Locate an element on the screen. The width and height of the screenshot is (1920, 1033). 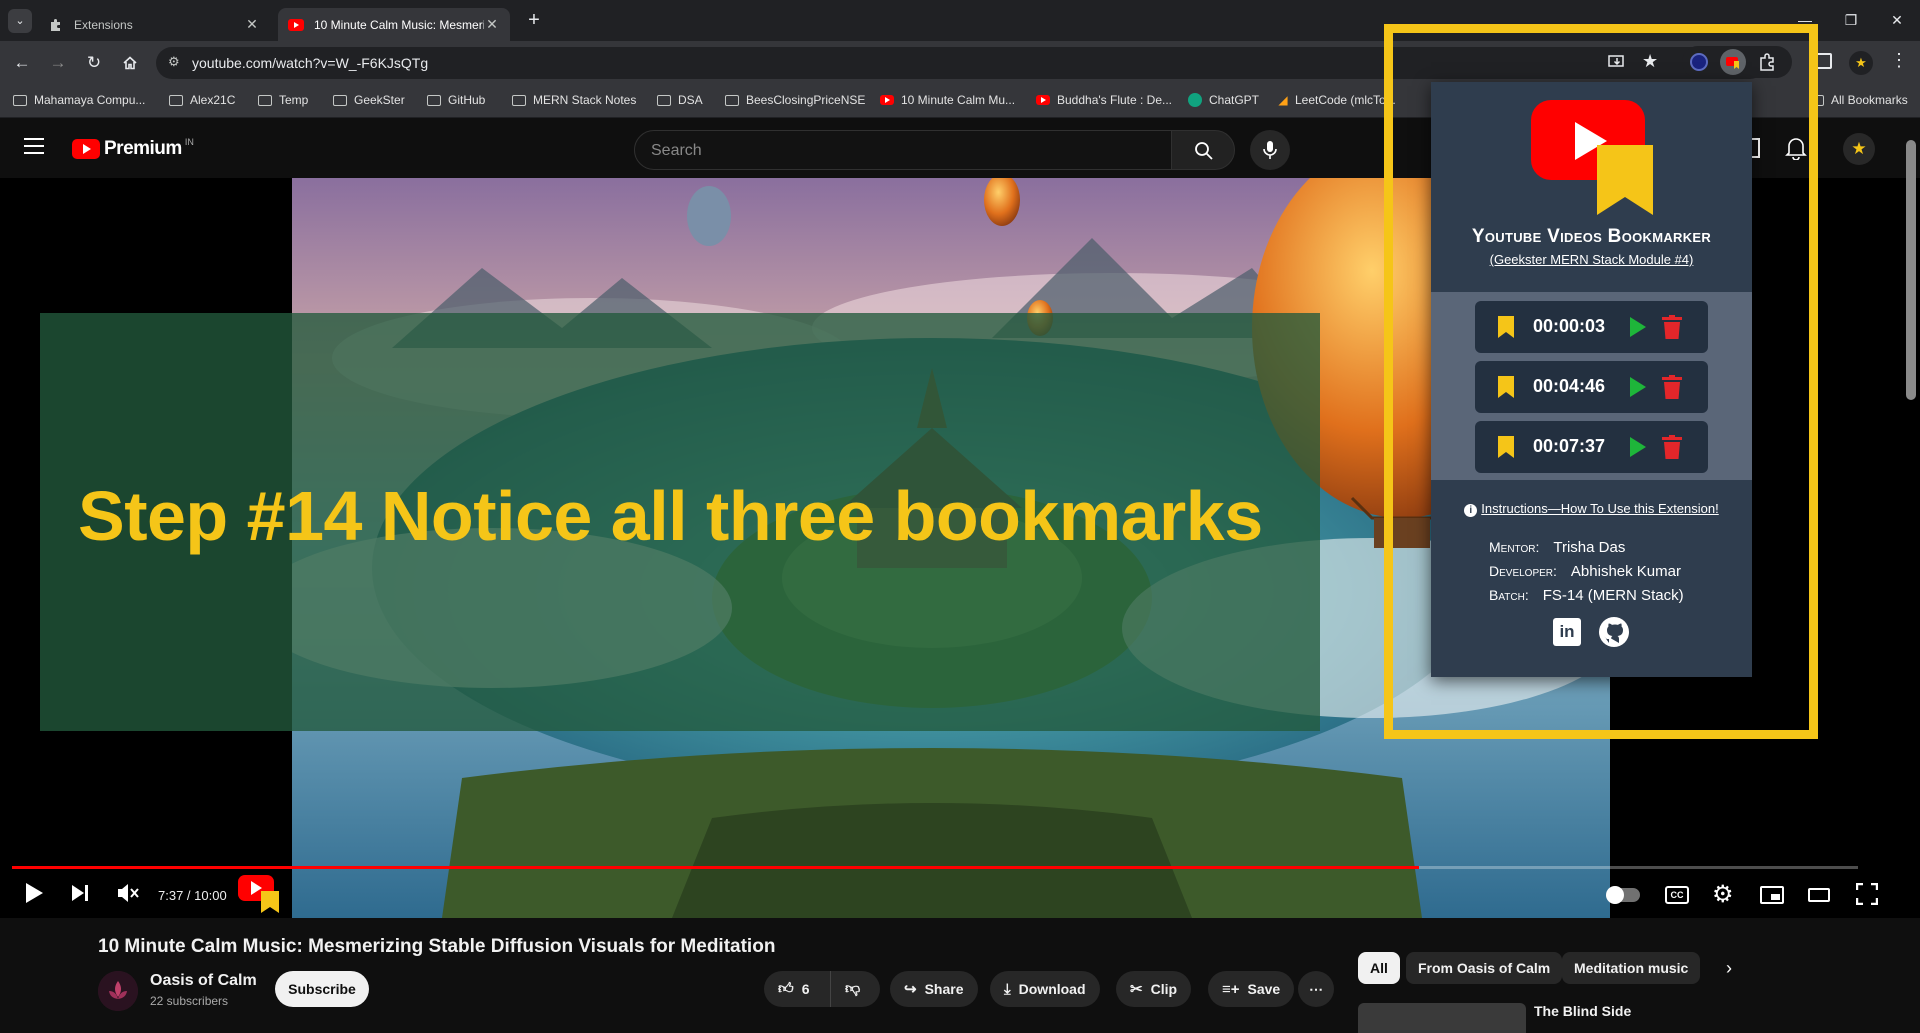
bookmark-item: MERN Stack Notes is located at coordinates (574, 100).